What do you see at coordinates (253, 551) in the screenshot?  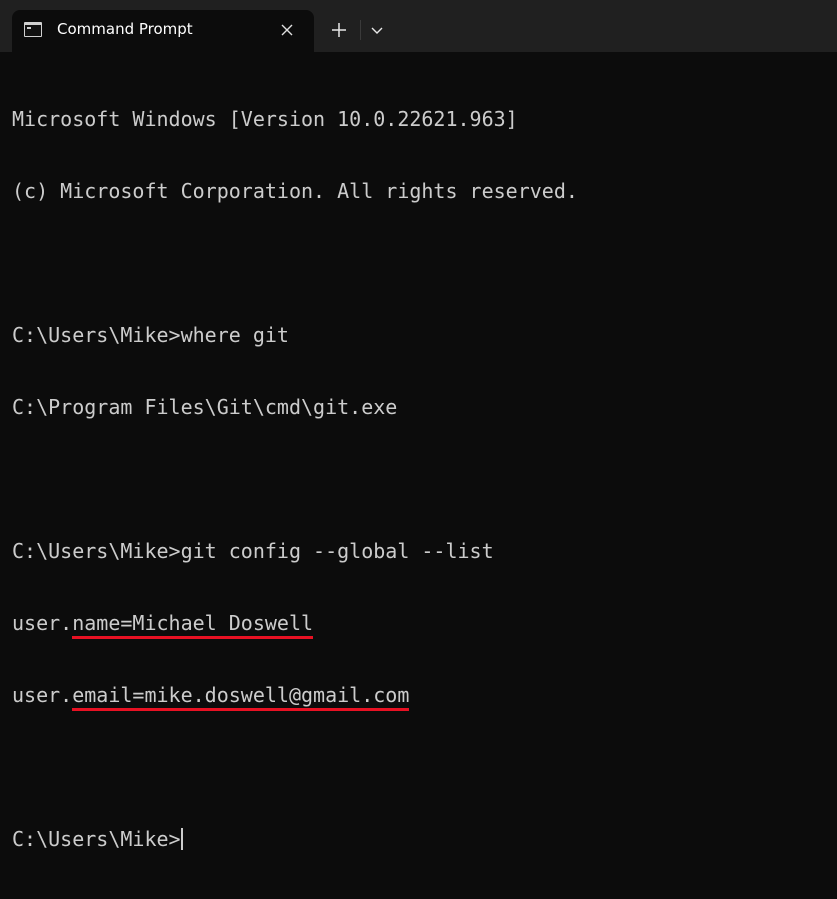 I see `console-line: C:\Users\Mike>git config --global --list` at bounding box center [253, 551].